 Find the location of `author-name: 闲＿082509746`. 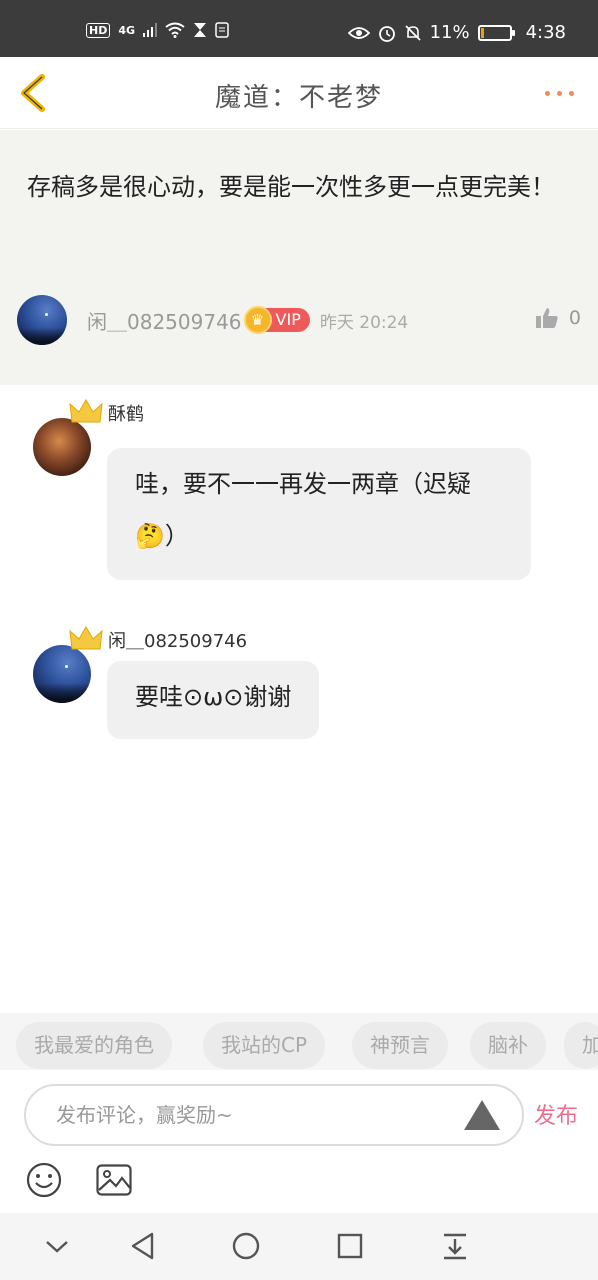

author-name: 闲＿082509746 is located at coordinates (164, 320).